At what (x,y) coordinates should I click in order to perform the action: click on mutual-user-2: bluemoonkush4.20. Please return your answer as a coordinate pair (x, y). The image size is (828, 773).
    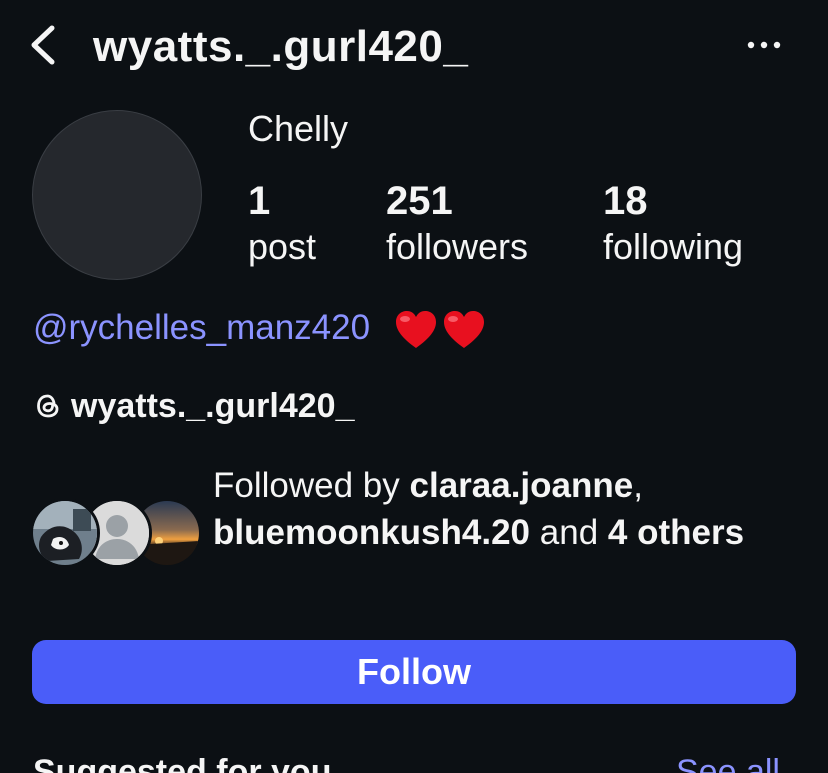
    Looking at the image, I should click on (372, 532).